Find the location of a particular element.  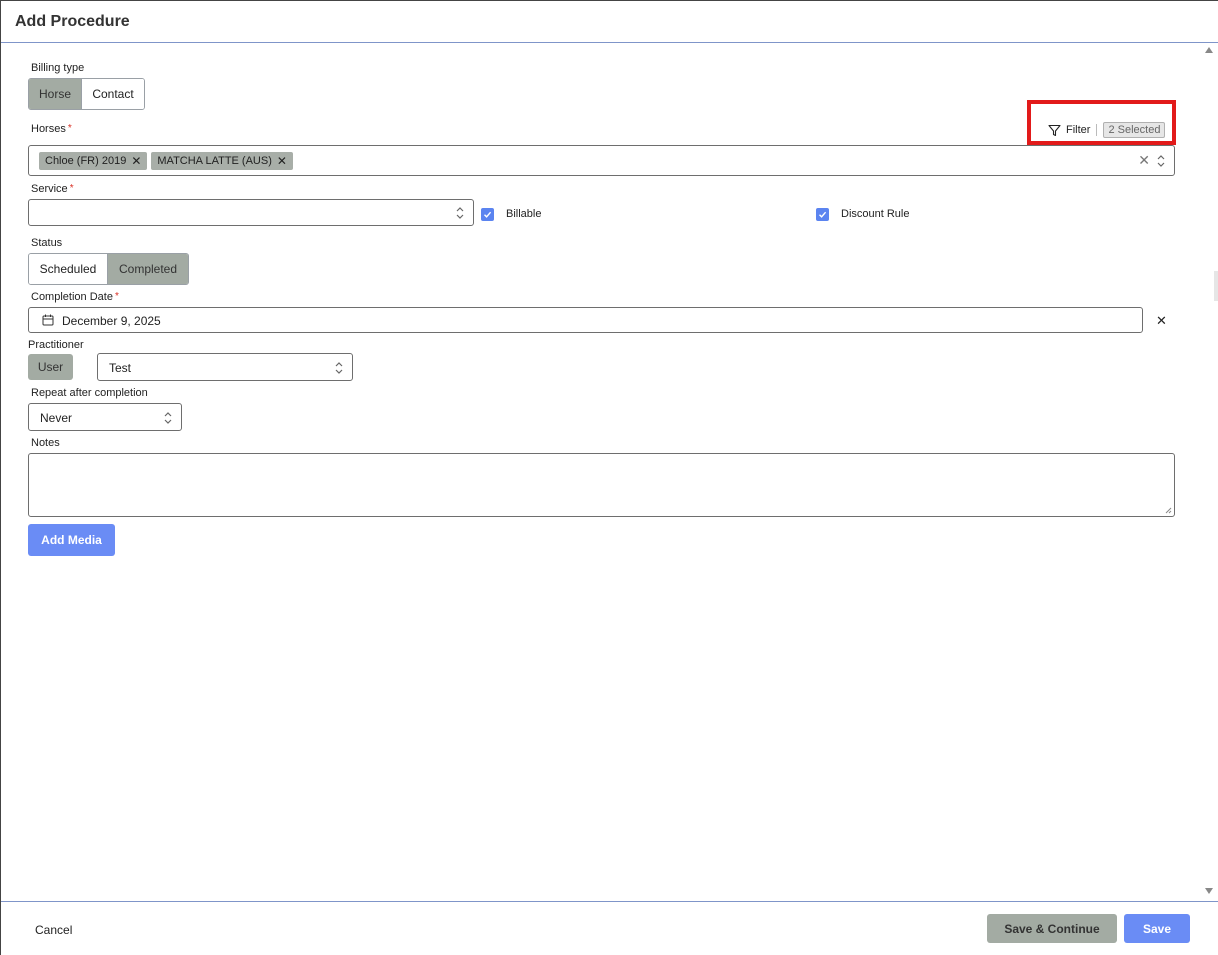

repeat-value: Never is located at coordinates (56, 418).